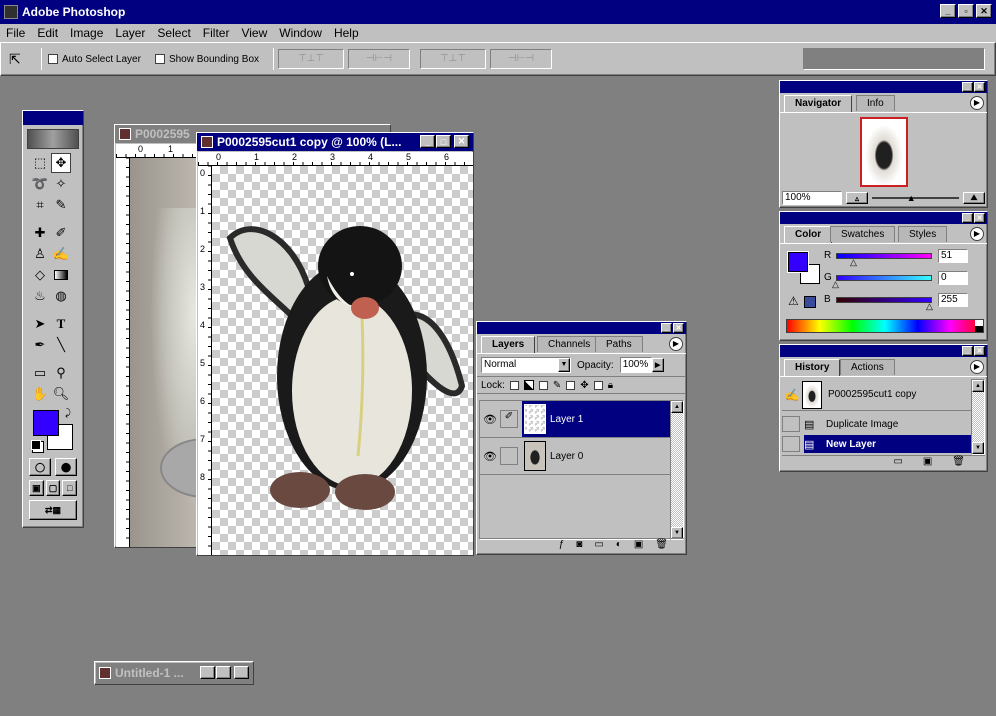 Image resolution: width=996 pixels, height=716 pixels. Describe the element at coordinates (61, 373) in the screenshot. I see `eyedropper-icon: ⚲` at that location.